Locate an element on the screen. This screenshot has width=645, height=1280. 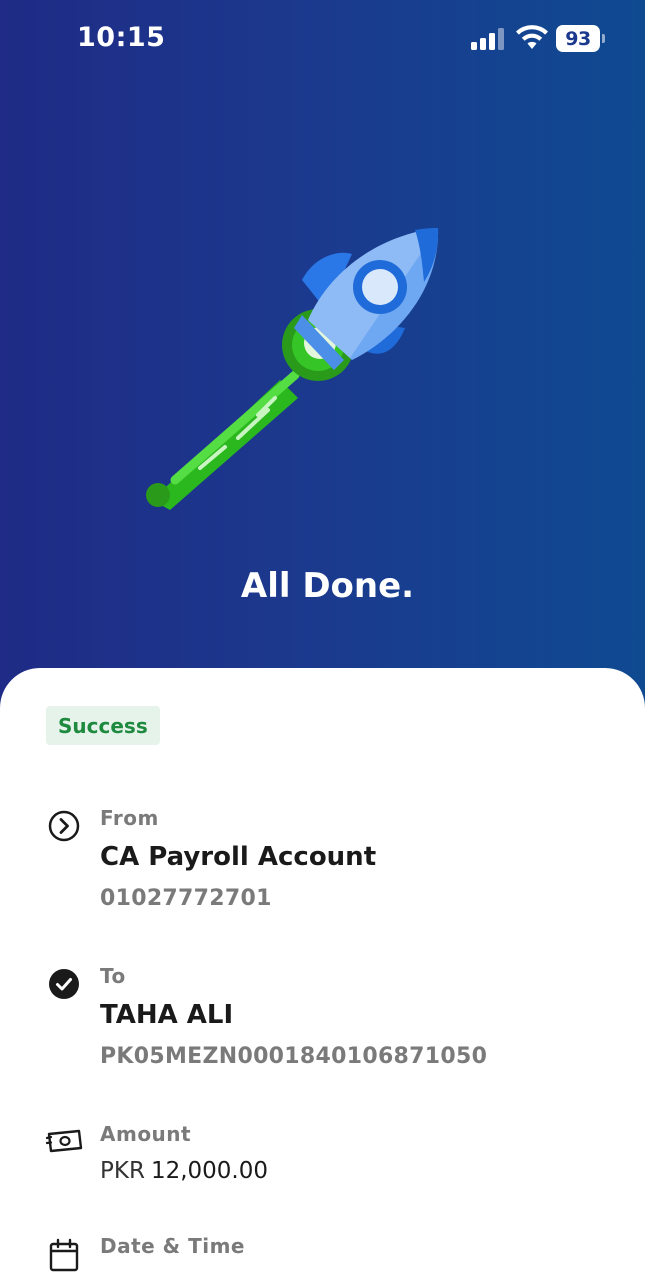
rocket-illustration is located at coordinates (292, 369).